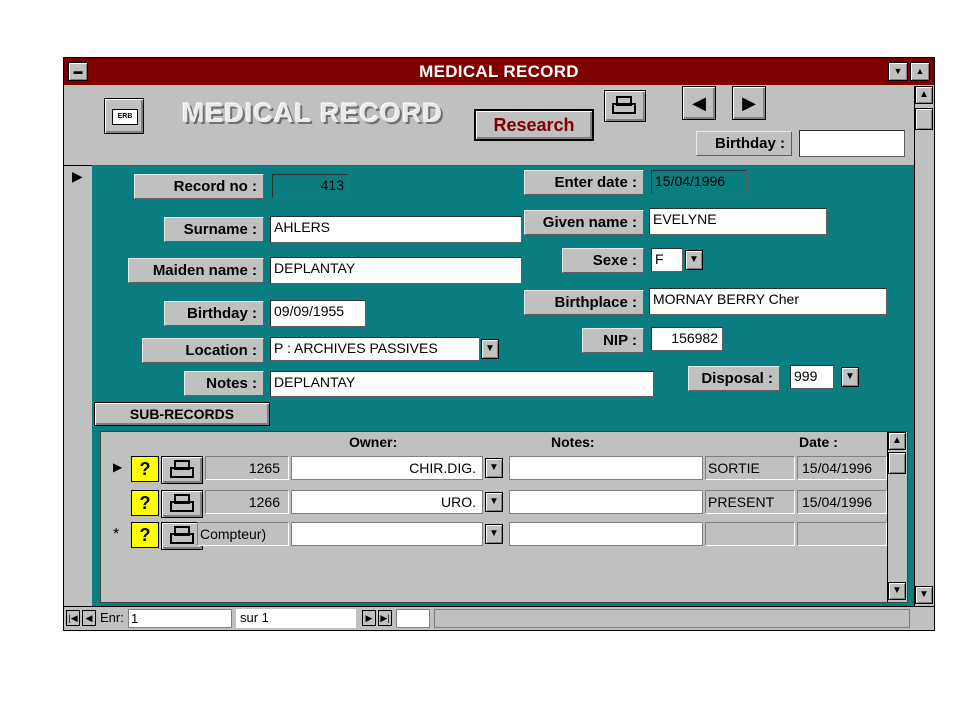  What do you see at coordinates (812, 377) in the screenshot?
I see `disposal-field: 999` at bounding box center [812, 377].